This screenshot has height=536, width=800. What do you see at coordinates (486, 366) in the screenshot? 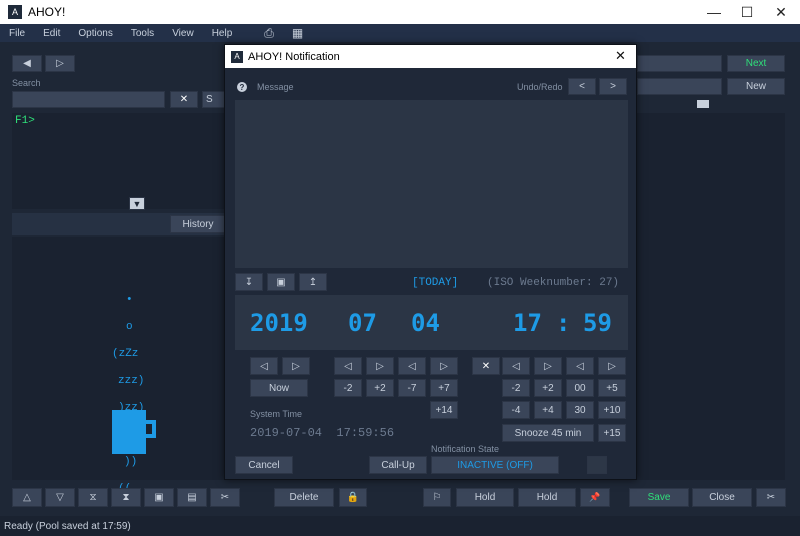
I see `clear-time-button: ✕` at bounding box center [486, 366].